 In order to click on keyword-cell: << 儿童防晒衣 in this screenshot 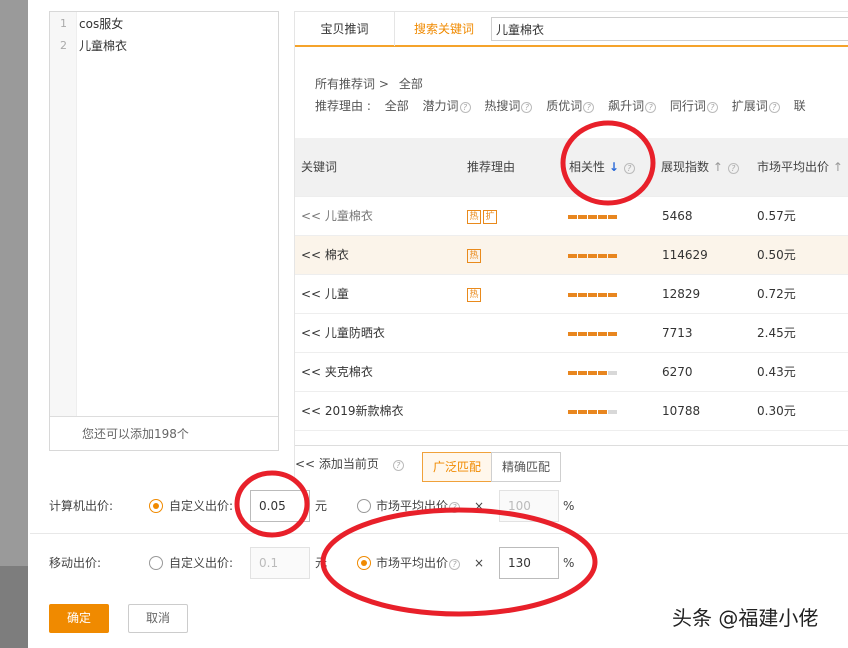, I will do `click(343, 333)`.